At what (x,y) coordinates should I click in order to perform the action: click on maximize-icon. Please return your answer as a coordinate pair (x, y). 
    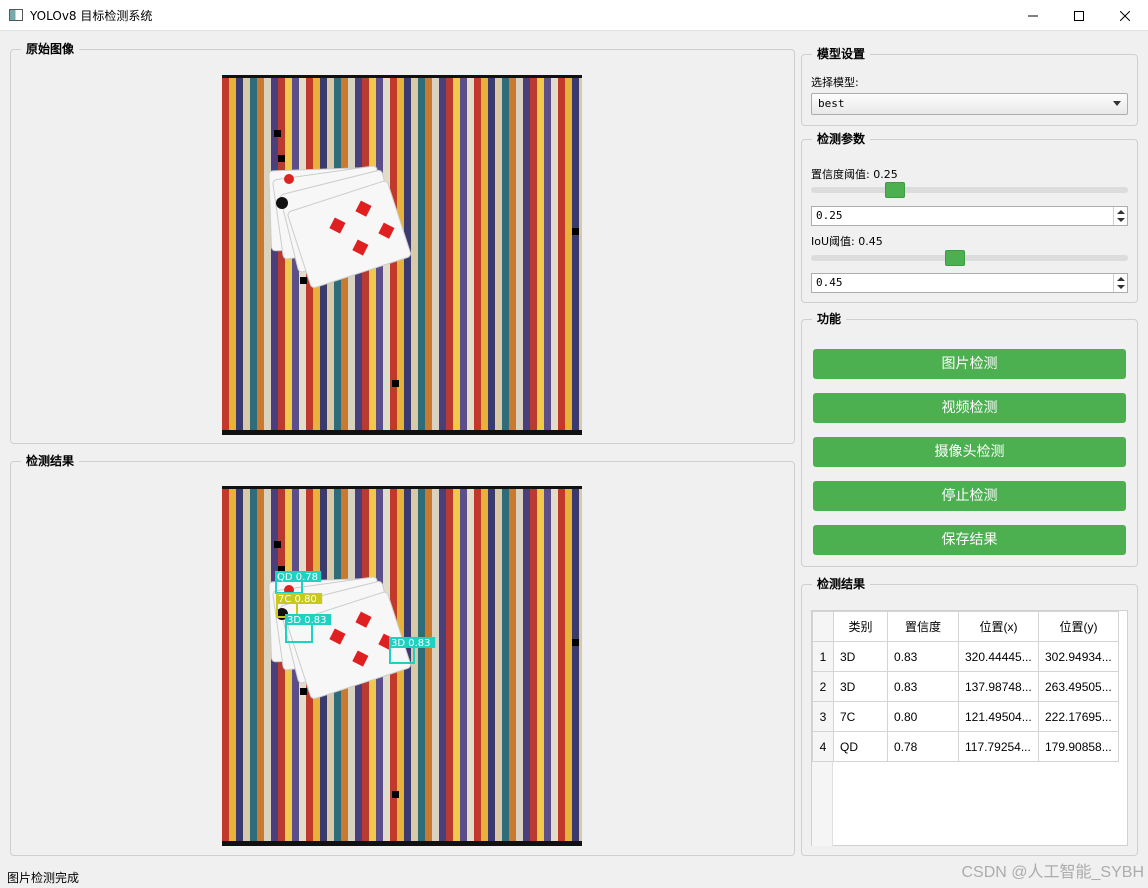
    Looking at the image, I should click on (1079, 15).